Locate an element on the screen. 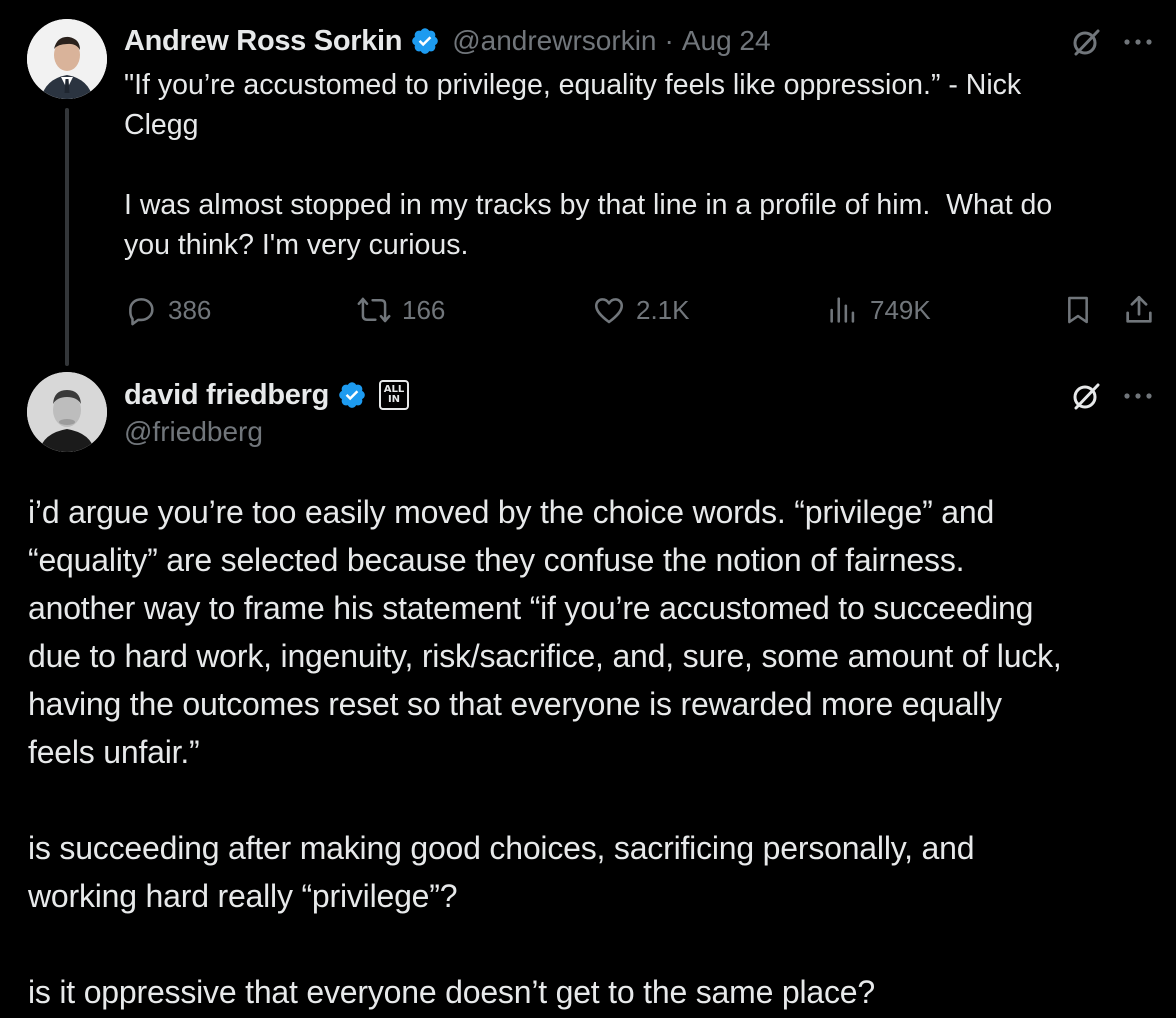  repost-button: 166 is located at coordinates (400, 310).